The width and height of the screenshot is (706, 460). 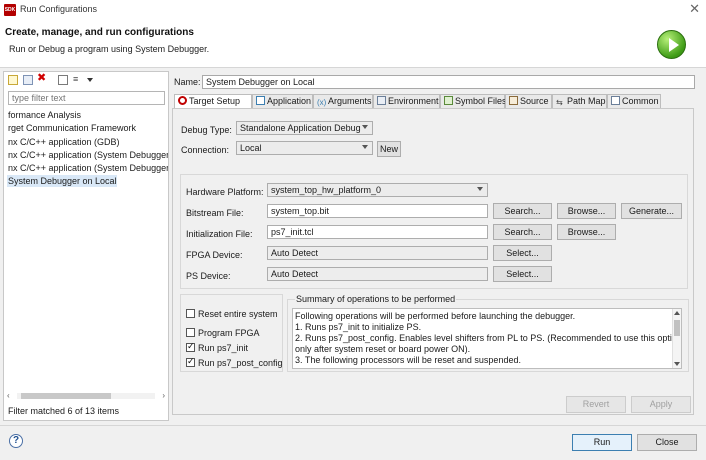 What do you see at coordinates (326, 190) in the screenshot?
I see `hw-platform-value: system_top_hw_platform_0` at bounding box center [326, 190].